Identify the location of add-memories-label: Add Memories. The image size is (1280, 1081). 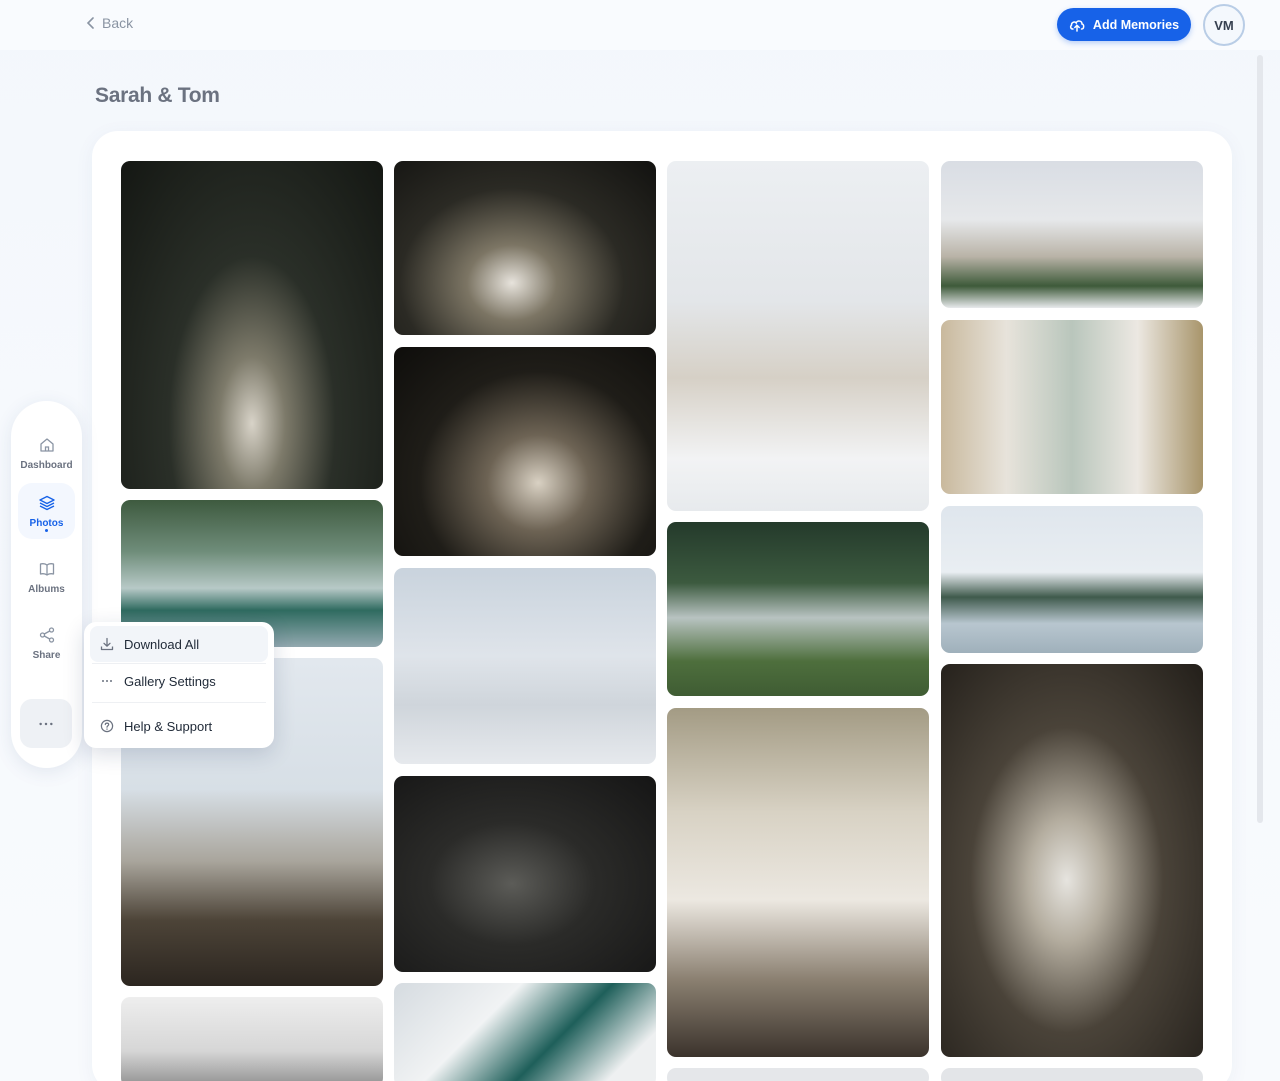
(1136, 24).